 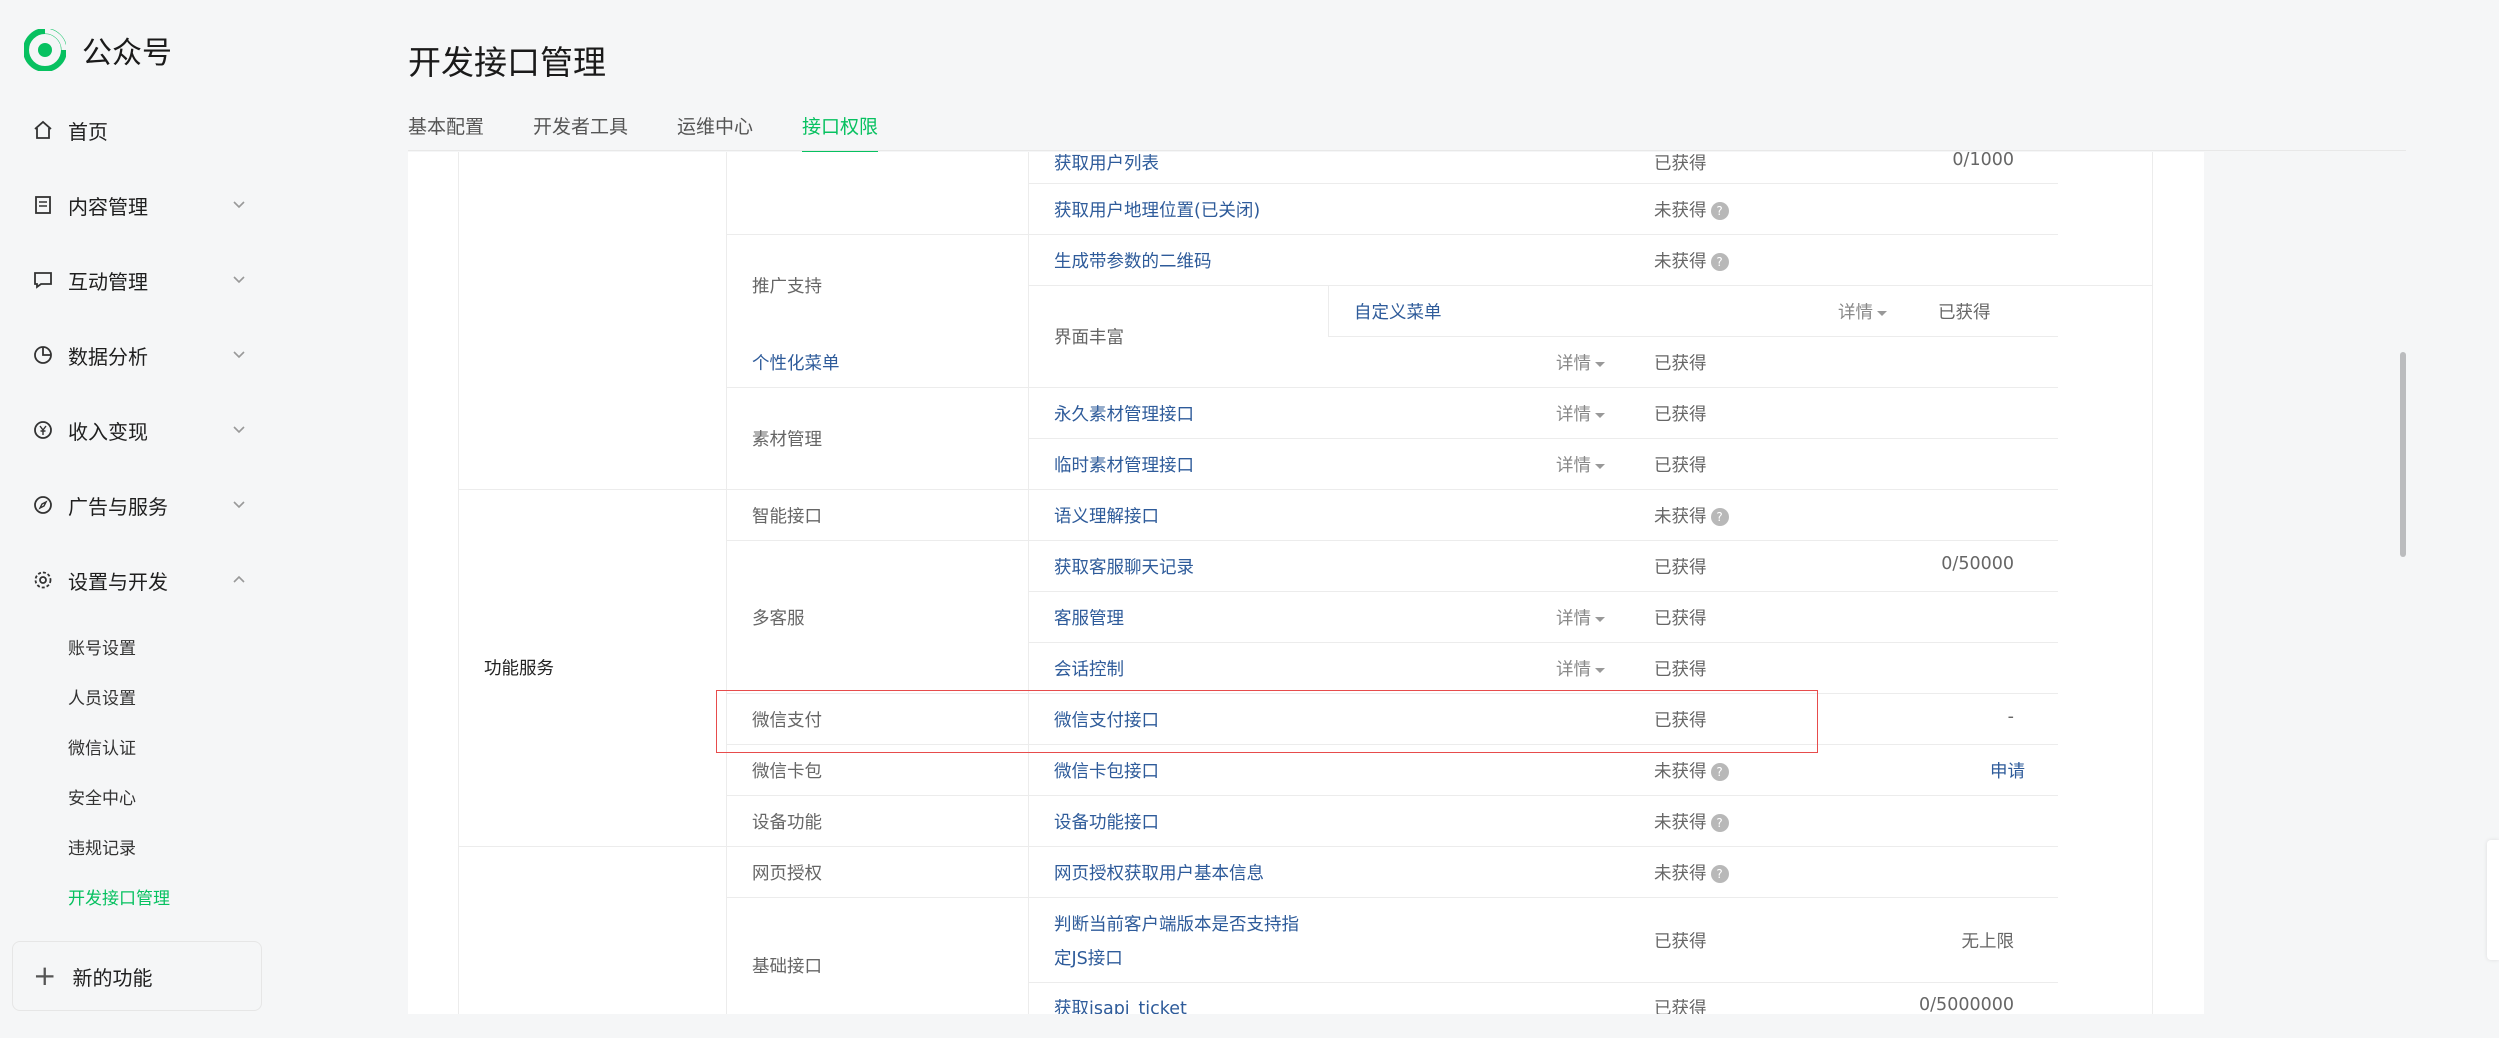 What do you see at coordinates (787, 440) in the screenshot?
I see `api-group: 素材管理` at bounding box center [787, 440].